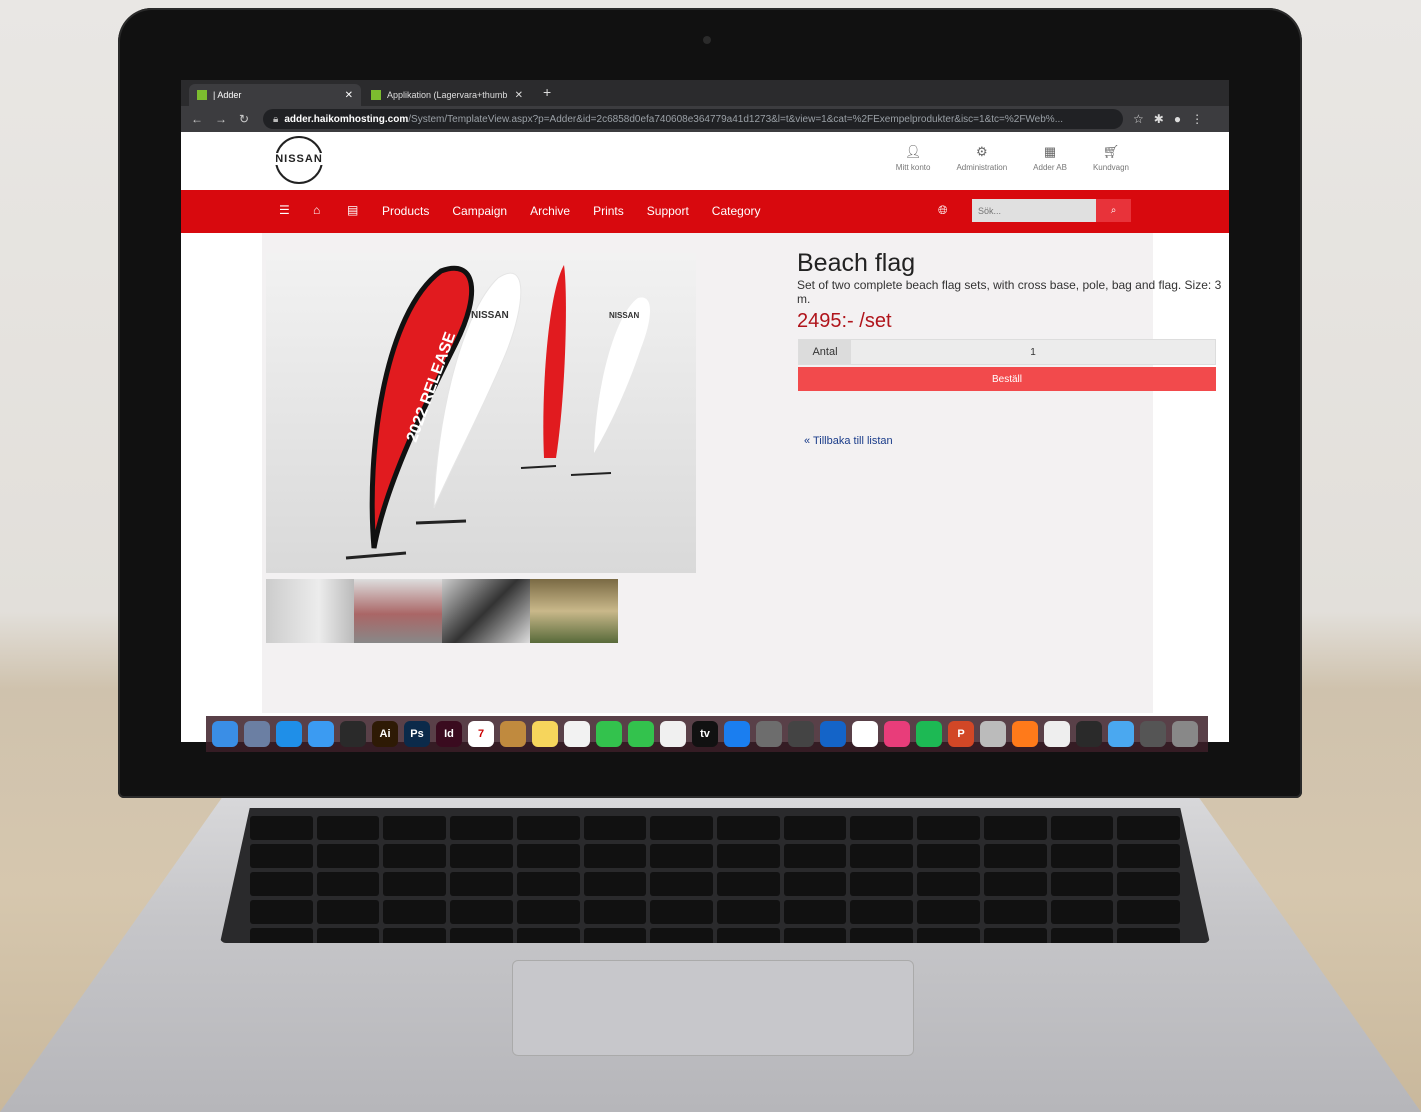 The height and width of the screenshot is (1112, 1421). What do you see at coordinates (1111, 158) in the screenshot?
I see `header-link-cart: 🛒︎ Kundvagn` at bounding box center [1111, 158].